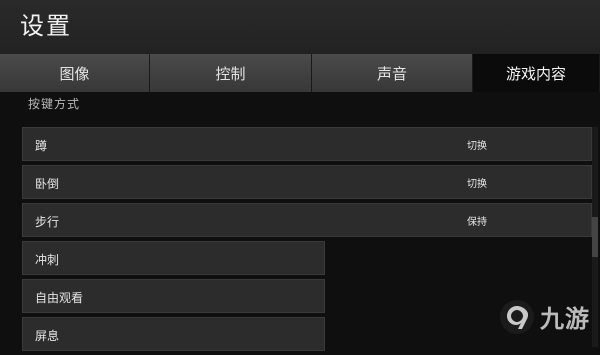  I want to click on watermark: 九游, so click(545, 316).